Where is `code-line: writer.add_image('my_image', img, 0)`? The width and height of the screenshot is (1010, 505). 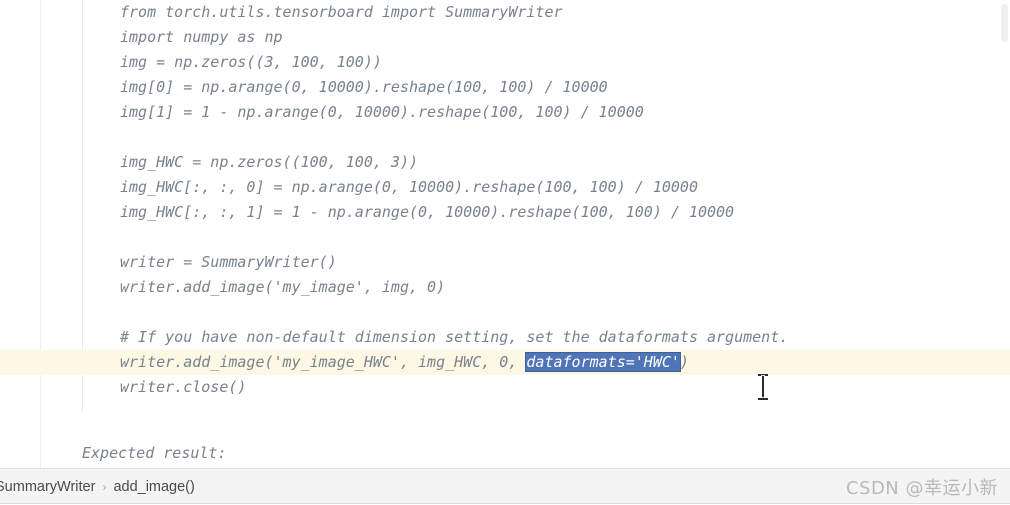
code-line: writer.add_image('my_image', img, 0) is located at coordinates (546, 287).